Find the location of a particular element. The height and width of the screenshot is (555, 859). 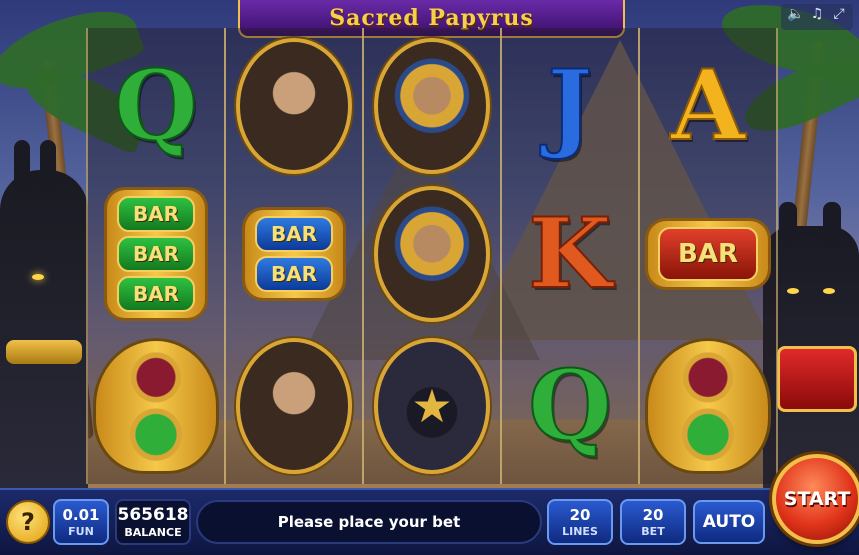

denomination-value: 0.01 is located at coordinates (81, 515).